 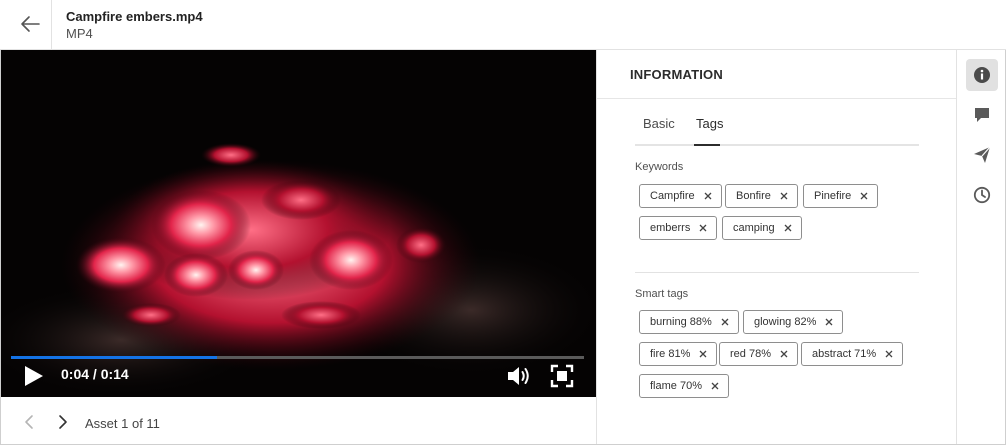 I want to click on comment-icon, so click(x=982, y=115).